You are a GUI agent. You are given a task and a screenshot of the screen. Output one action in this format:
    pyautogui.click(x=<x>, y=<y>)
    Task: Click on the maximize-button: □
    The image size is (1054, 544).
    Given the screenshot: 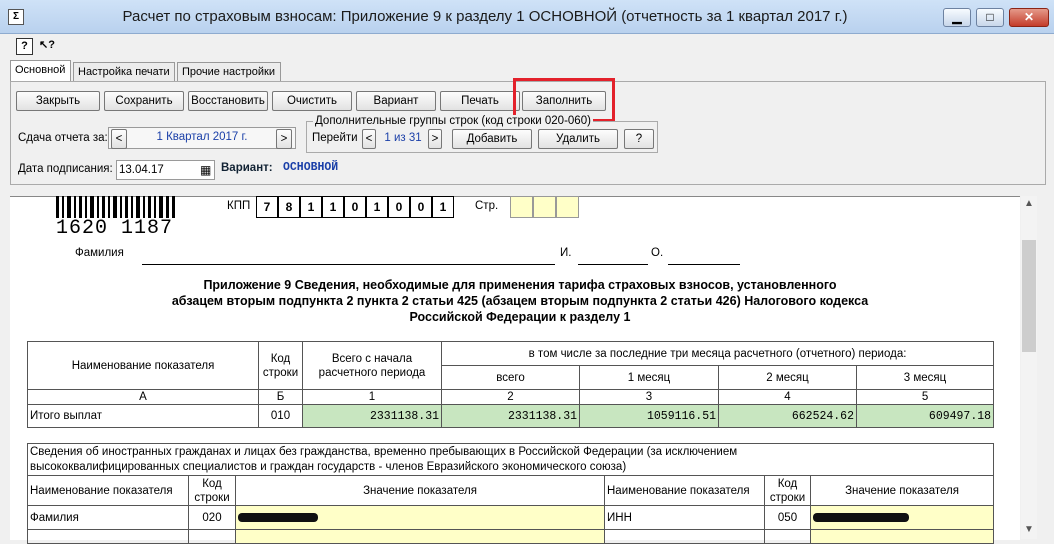 What is the action you would take?
    pyautogui.click(x=990, y=17)
    